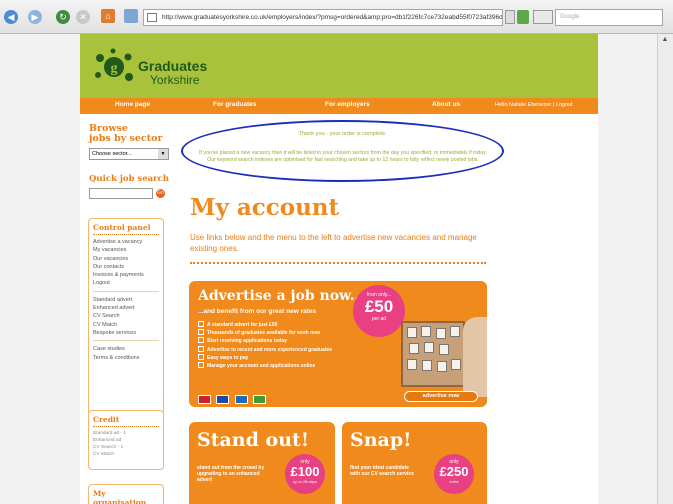 Image resolution: width=673 pixels, height=504 pixels. I want to click on cp-bespoke-services-link: Bespoke services, so click(126, 333).